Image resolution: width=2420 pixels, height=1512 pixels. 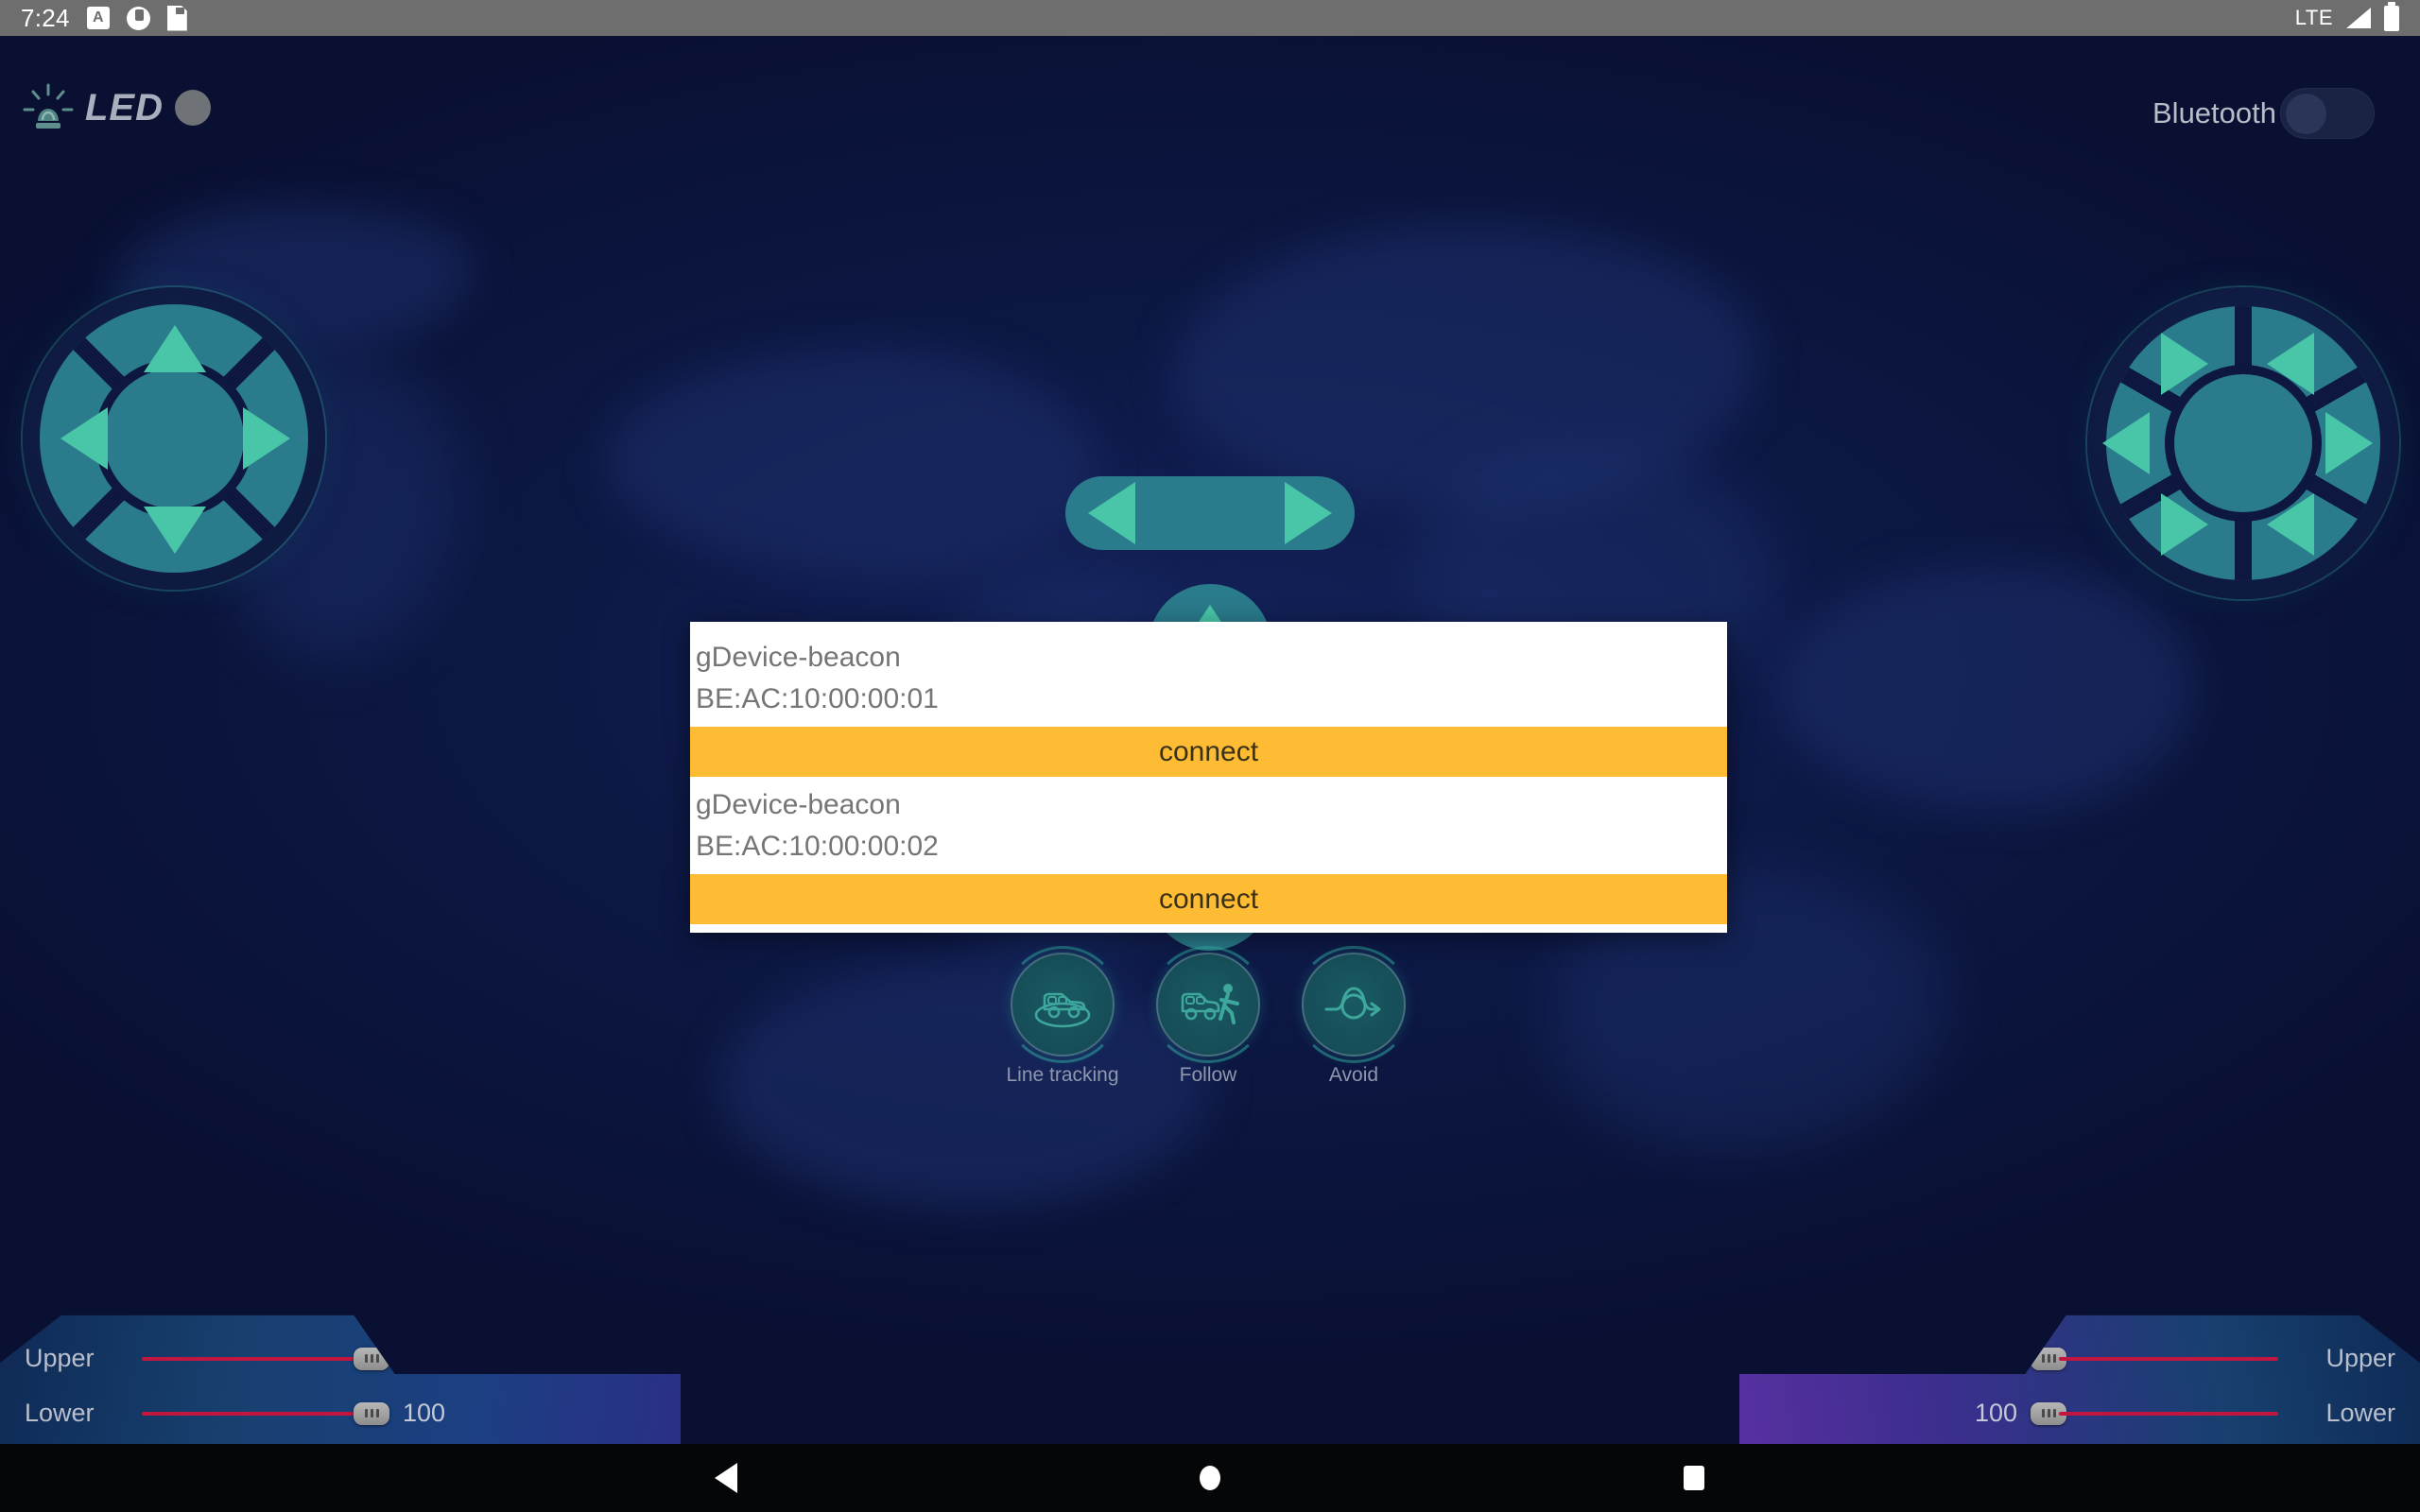 I want to click on status-bar-clock: 7:24, so click(x=45, y=17).